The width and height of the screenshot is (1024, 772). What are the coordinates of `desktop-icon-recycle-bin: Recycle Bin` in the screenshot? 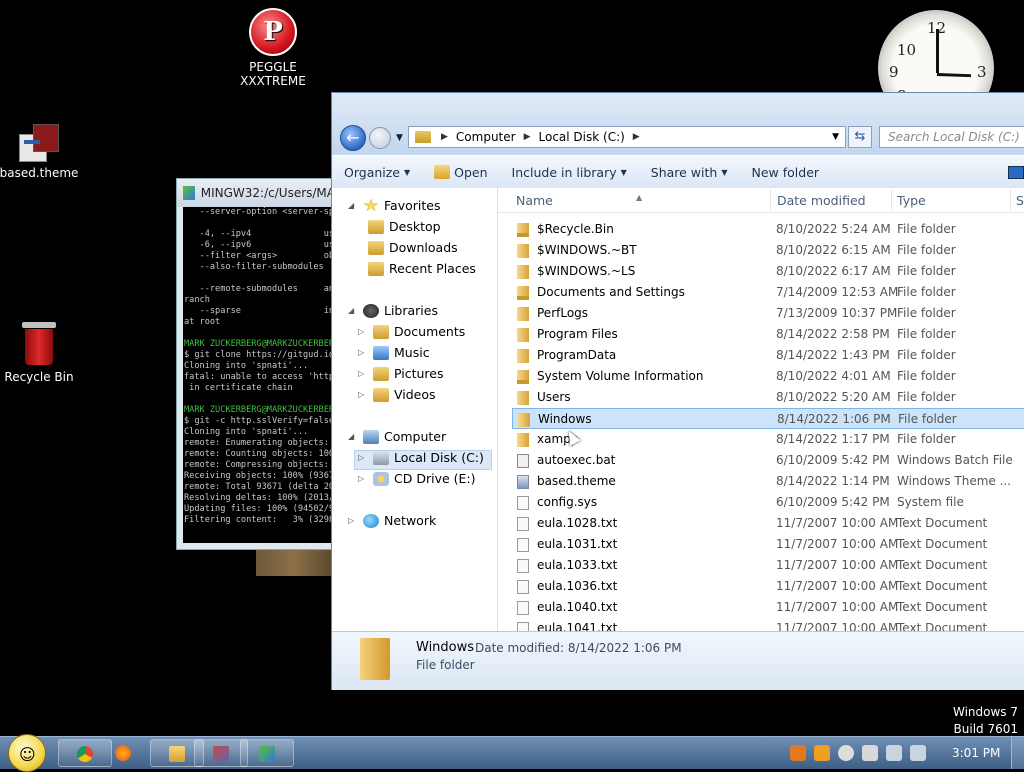 It's located at (42, 353).